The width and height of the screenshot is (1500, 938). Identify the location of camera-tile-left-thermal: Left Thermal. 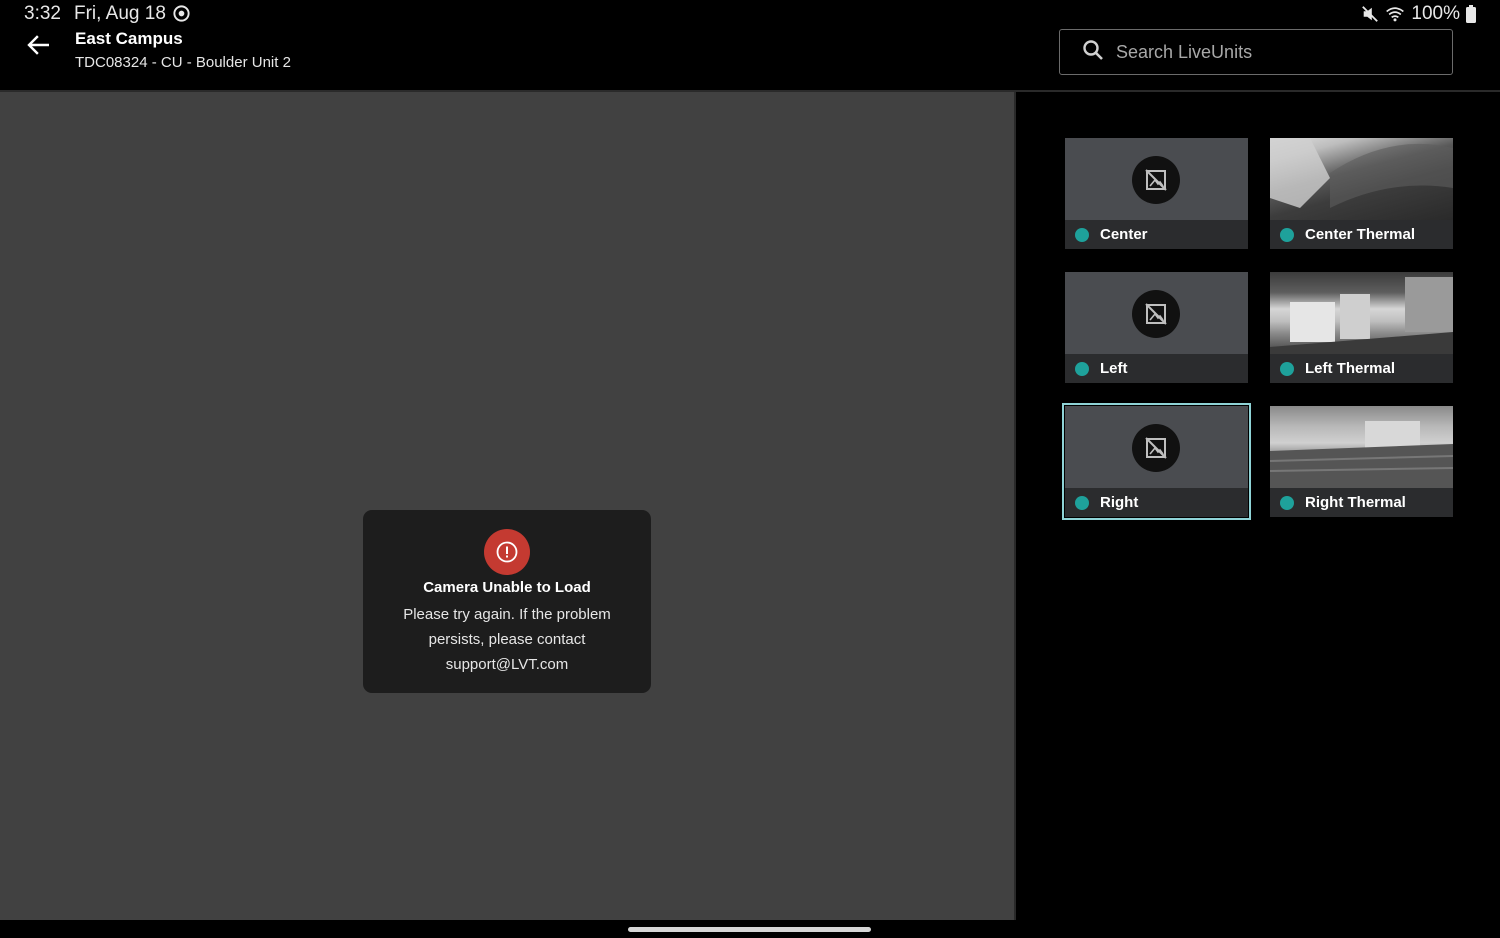
(1361, 327).